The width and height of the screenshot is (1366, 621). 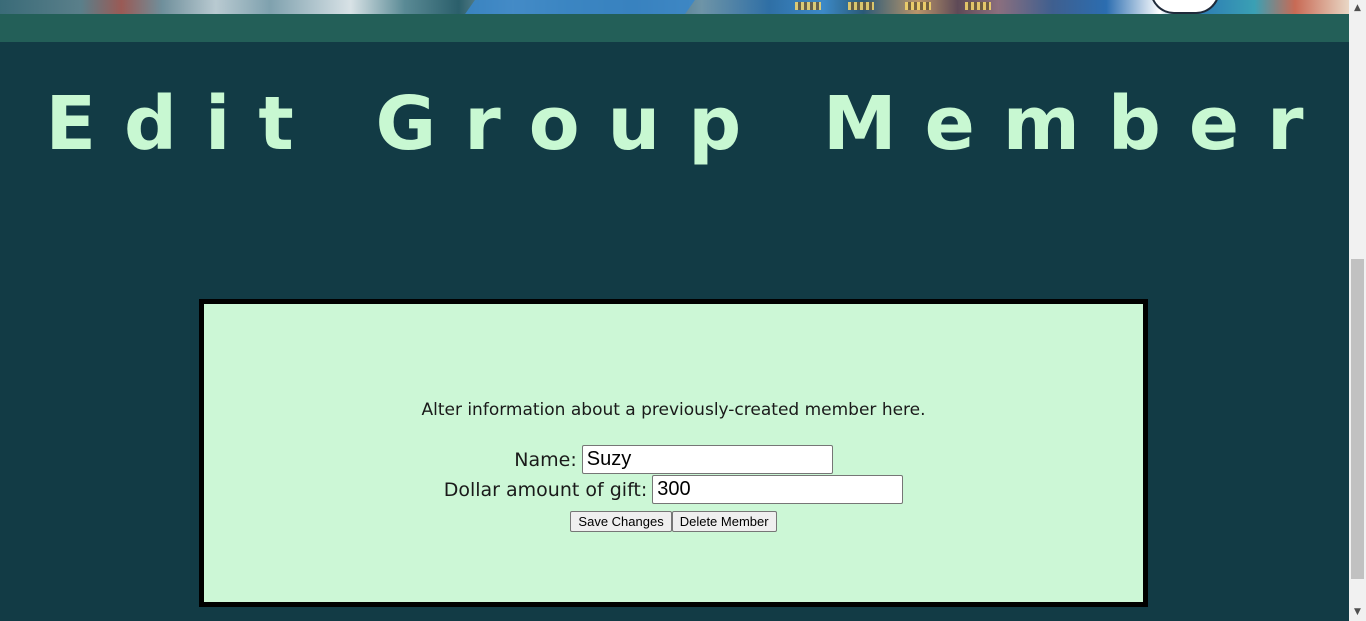 I want to click on header-strip, so click(x=674, y=28).